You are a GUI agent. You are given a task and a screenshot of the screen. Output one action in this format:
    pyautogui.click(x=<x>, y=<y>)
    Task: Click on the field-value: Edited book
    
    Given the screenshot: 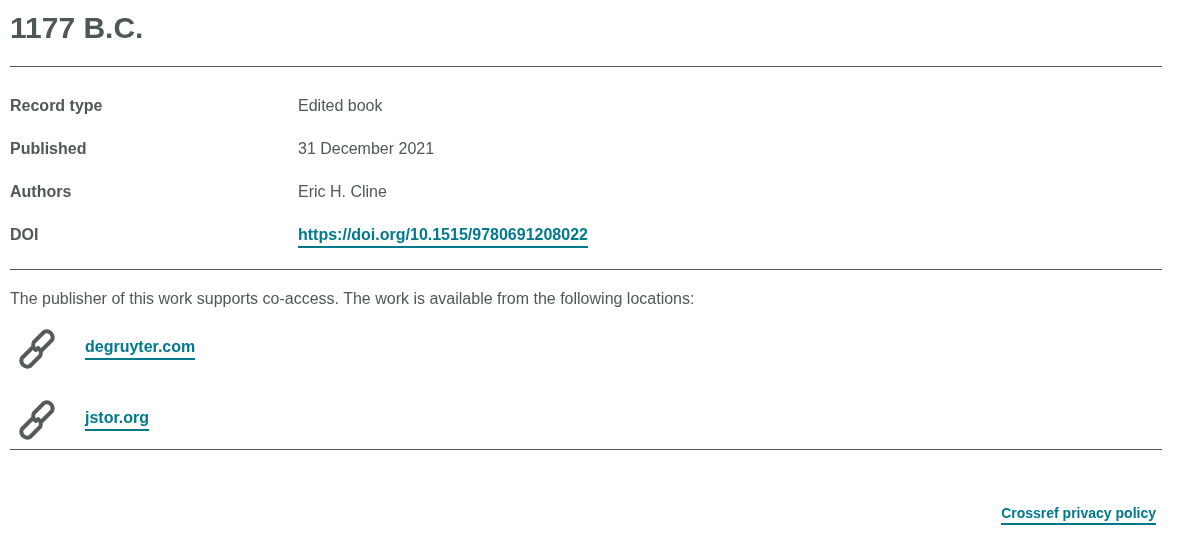 What is the action you would take?
    pyautogui.click(x=340, y=106)
    